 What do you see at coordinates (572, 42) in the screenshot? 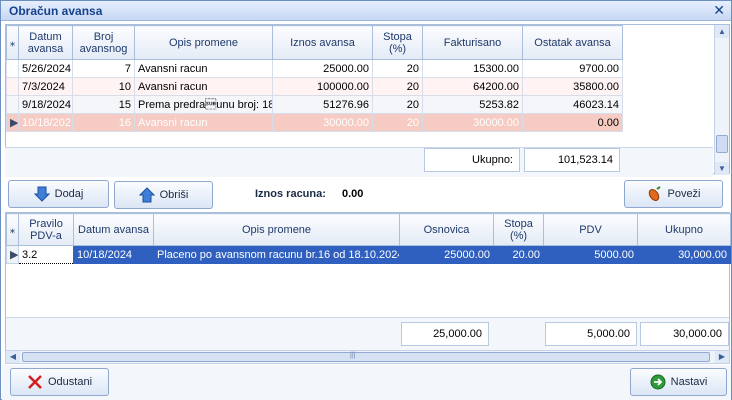
I see `col-ostatak-avansa: Ostatak avansa` at bounding box center [572, 42].